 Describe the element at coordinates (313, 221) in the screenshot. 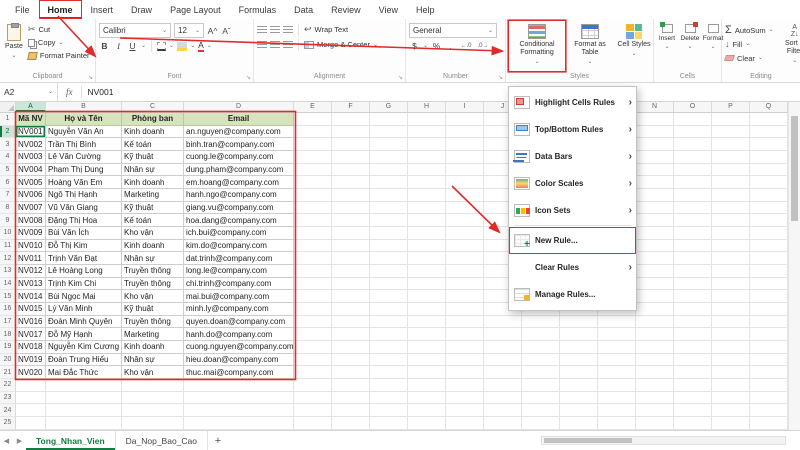

I see `cell-E9` at that location.